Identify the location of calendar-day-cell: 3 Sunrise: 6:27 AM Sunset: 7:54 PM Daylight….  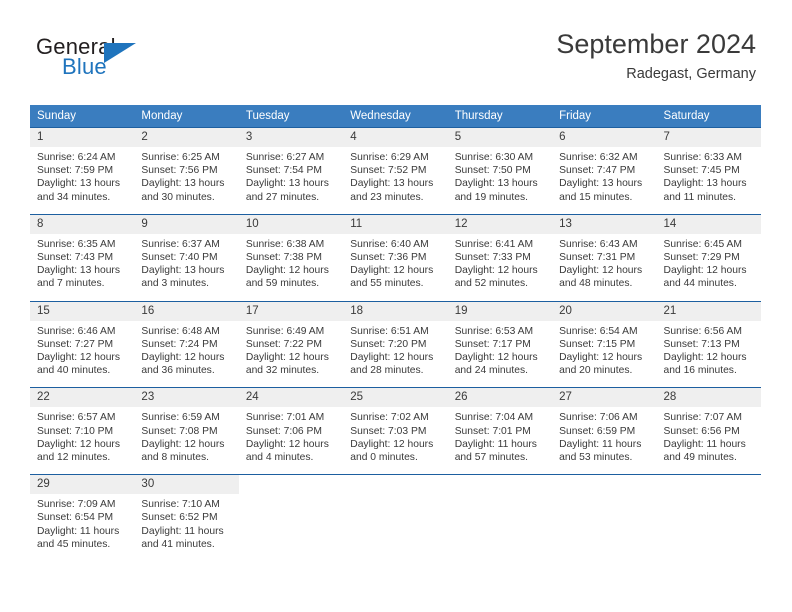
(291, 171).